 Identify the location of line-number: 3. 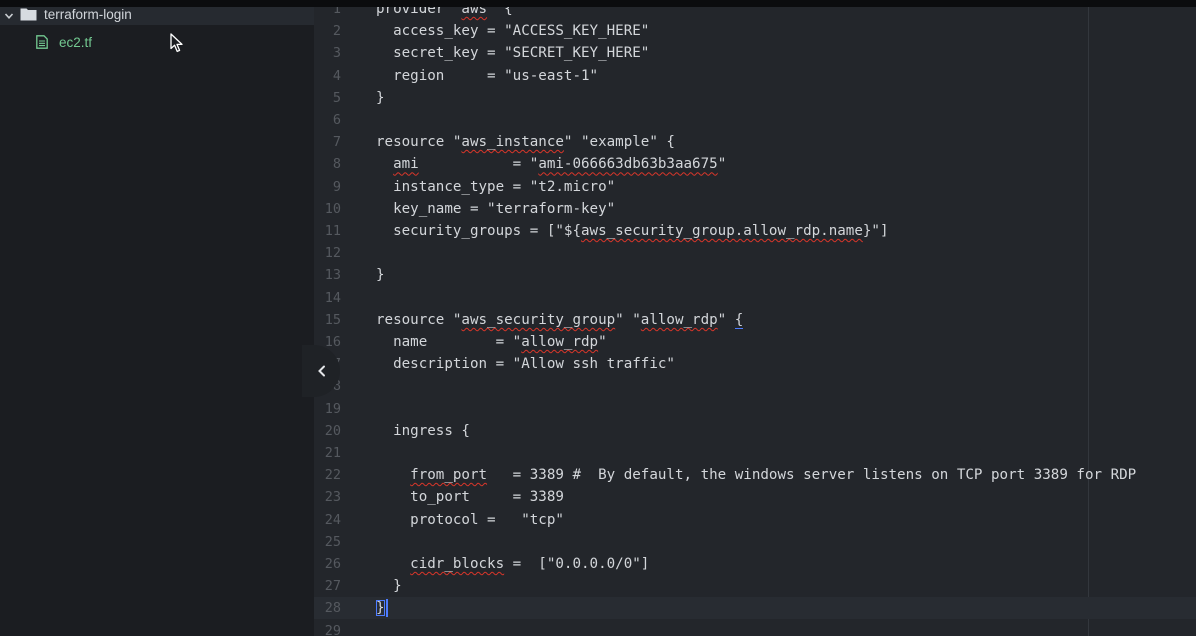
(336, 53).